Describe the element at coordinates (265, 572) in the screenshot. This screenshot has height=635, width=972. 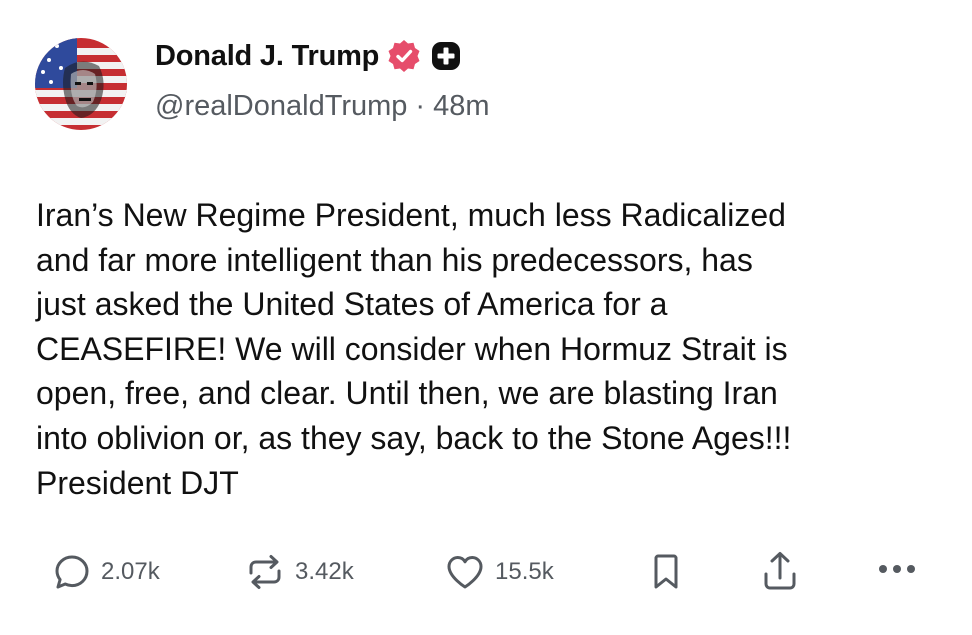
I see `repost-icon` at that location.